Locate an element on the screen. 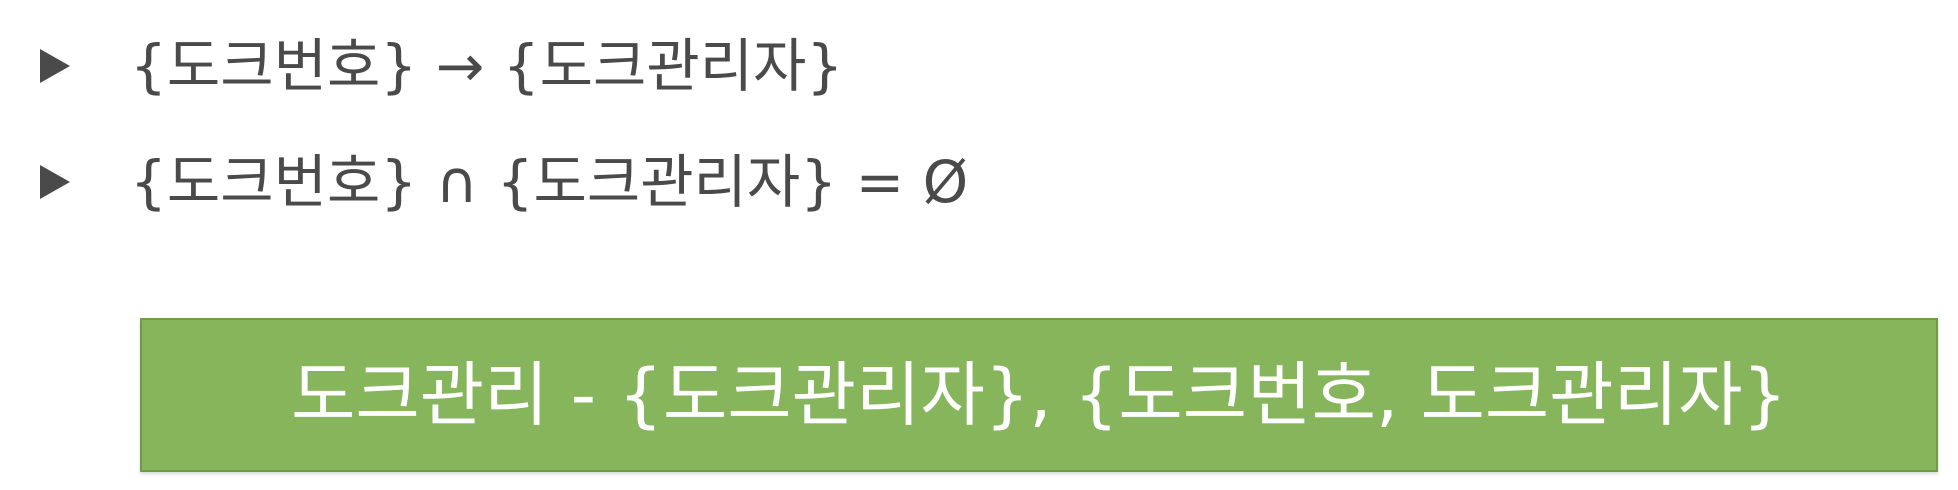 The height and width of the screenshot is (490, 1958). bullet-item-functional-dependency: {도크번호} → {도크관리자} is located at coordinates (441, 66).